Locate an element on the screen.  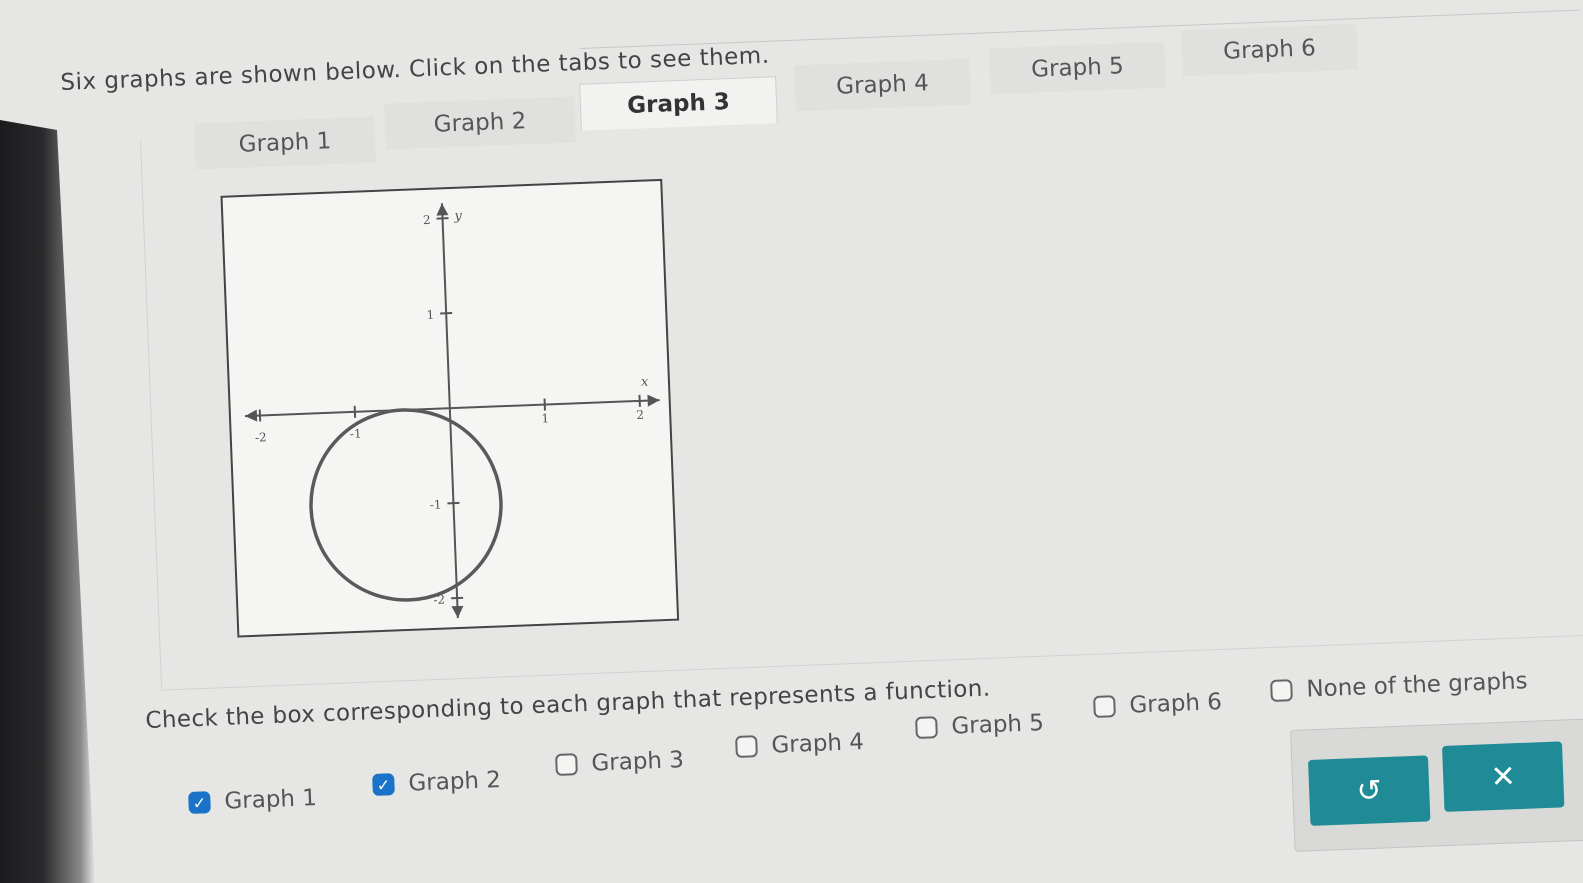
undo-icon: ↺ is located at coordinates (1369, 790).